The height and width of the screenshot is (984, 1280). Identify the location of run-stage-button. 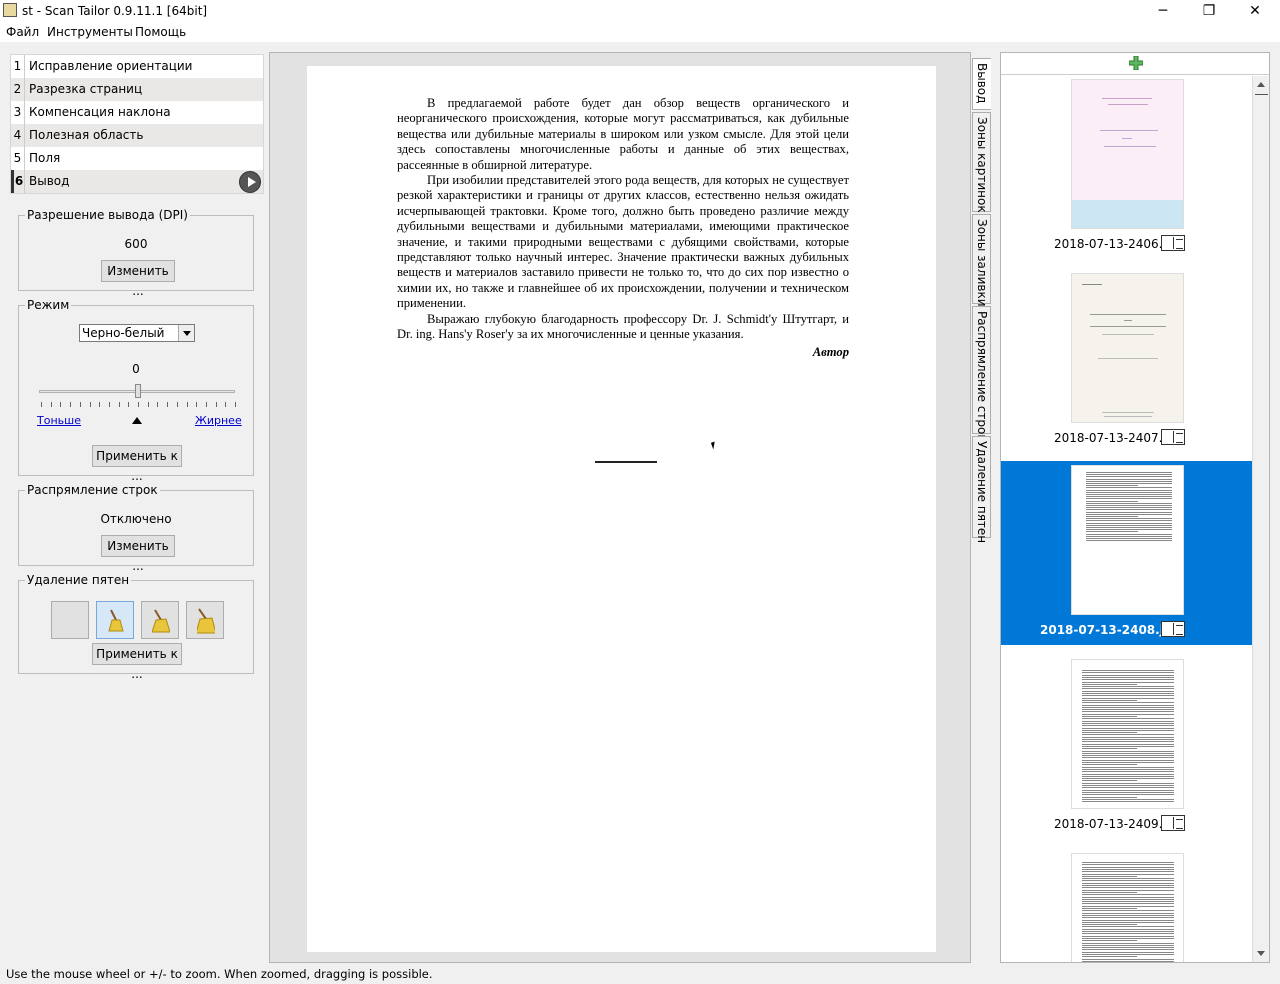
(250, 182).